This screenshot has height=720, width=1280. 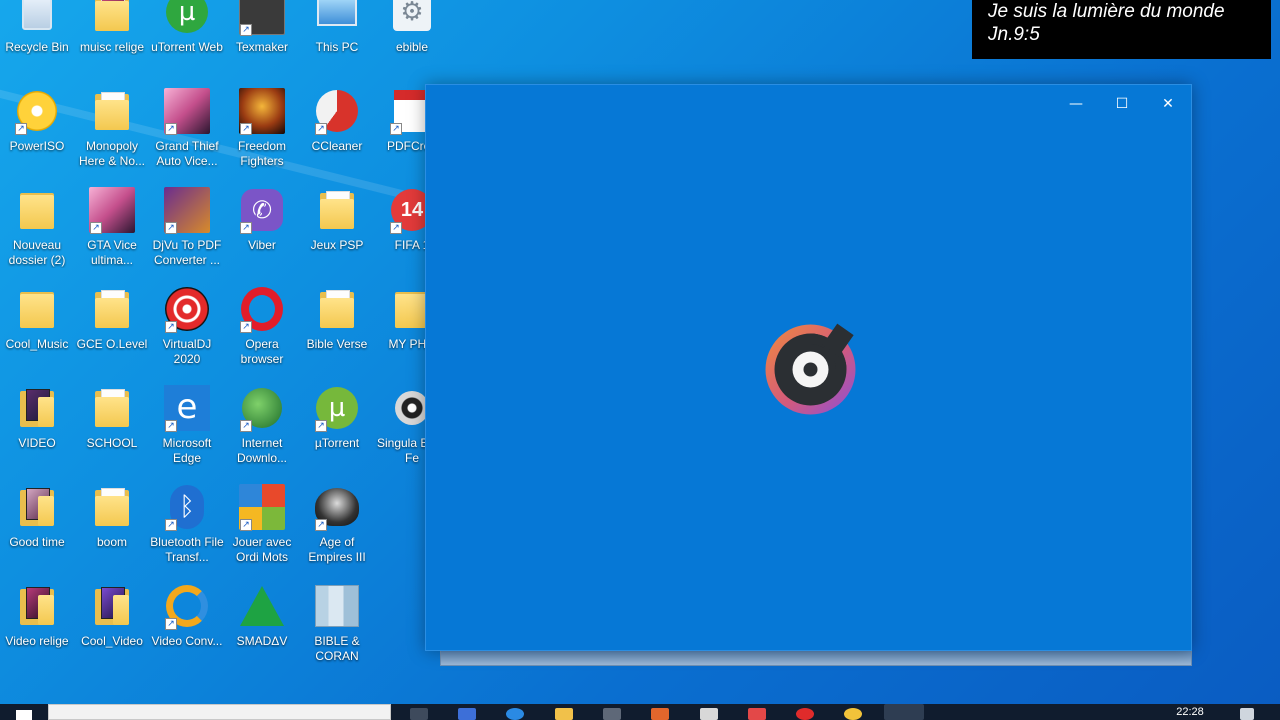 What do you see at coordinates (187, 18) in the screenshot?
I see `utorrent-web-icon: µ` at bounding box center [187, 18].